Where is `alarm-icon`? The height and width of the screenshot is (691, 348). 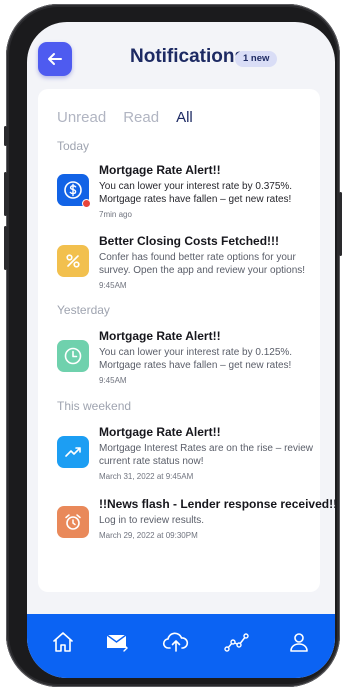
alarm-icon is located at coordinates (73, 522).